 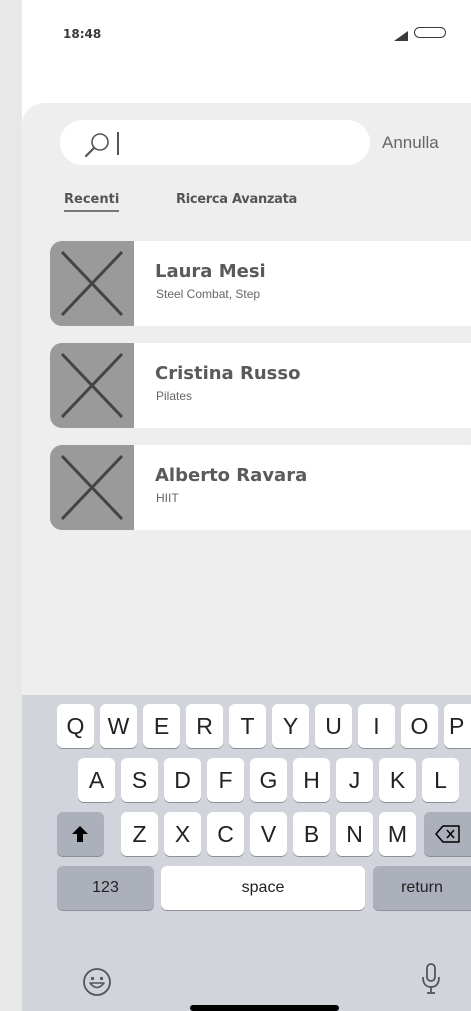 What do you see at coordinates (410, 143) in the screenshot?
I see `cancel-button: Annulla` at bounding box center [410, 143].